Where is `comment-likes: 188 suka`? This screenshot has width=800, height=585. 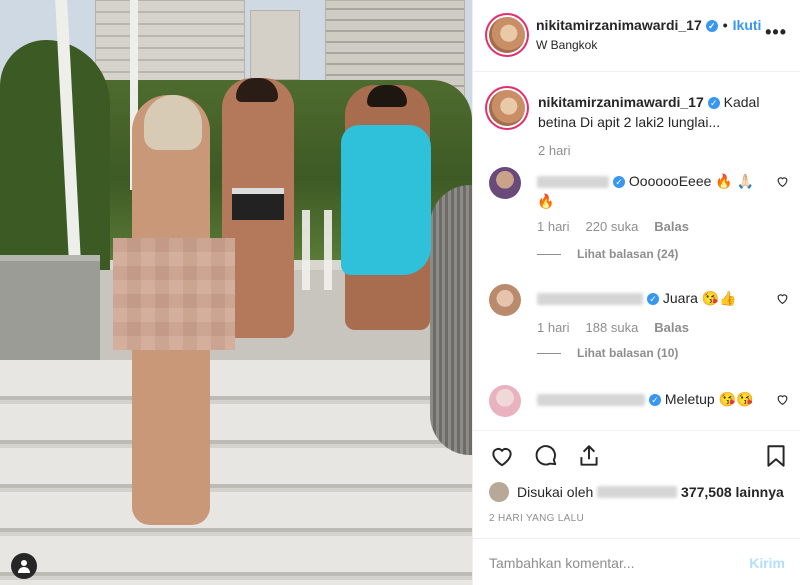 comment-likes: 188 suka is located at coordinates (612, 327).